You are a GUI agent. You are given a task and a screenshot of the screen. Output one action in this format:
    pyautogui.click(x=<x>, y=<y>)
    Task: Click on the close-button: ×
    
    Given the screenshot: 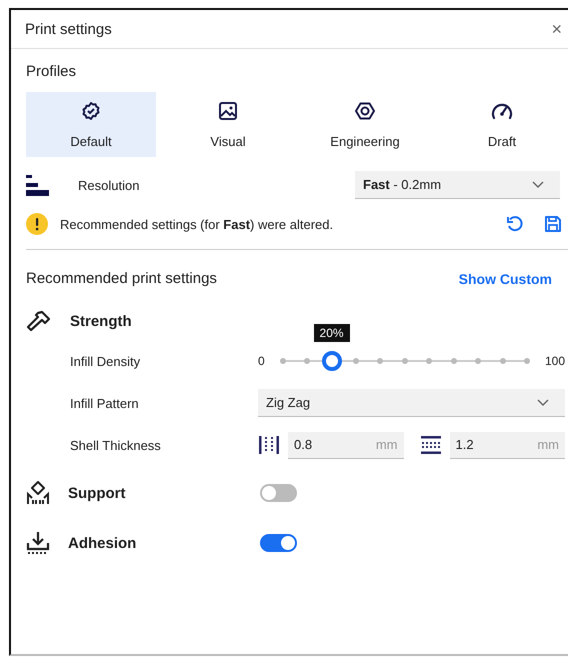 What is the action you would take?
    pyautogui.click(x=556, y=29)
    